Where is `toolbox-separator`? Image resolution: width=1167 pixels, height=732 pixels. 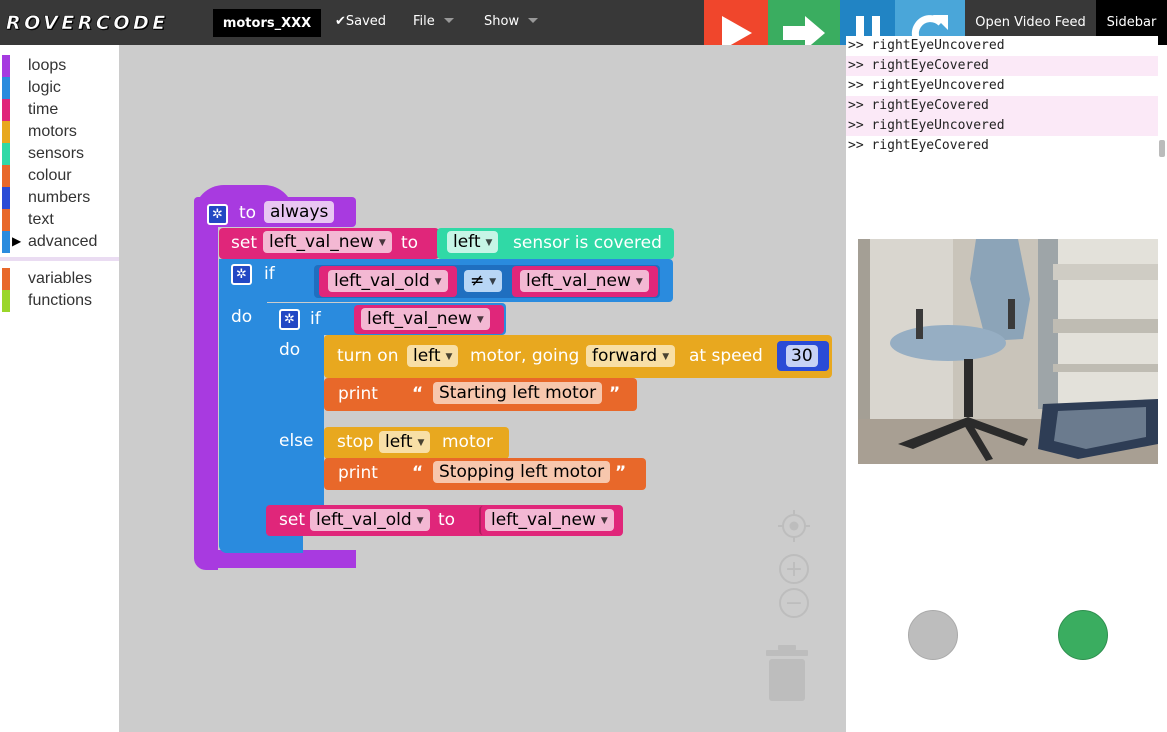
toolbox-separator is located at coordinates (59, 259).